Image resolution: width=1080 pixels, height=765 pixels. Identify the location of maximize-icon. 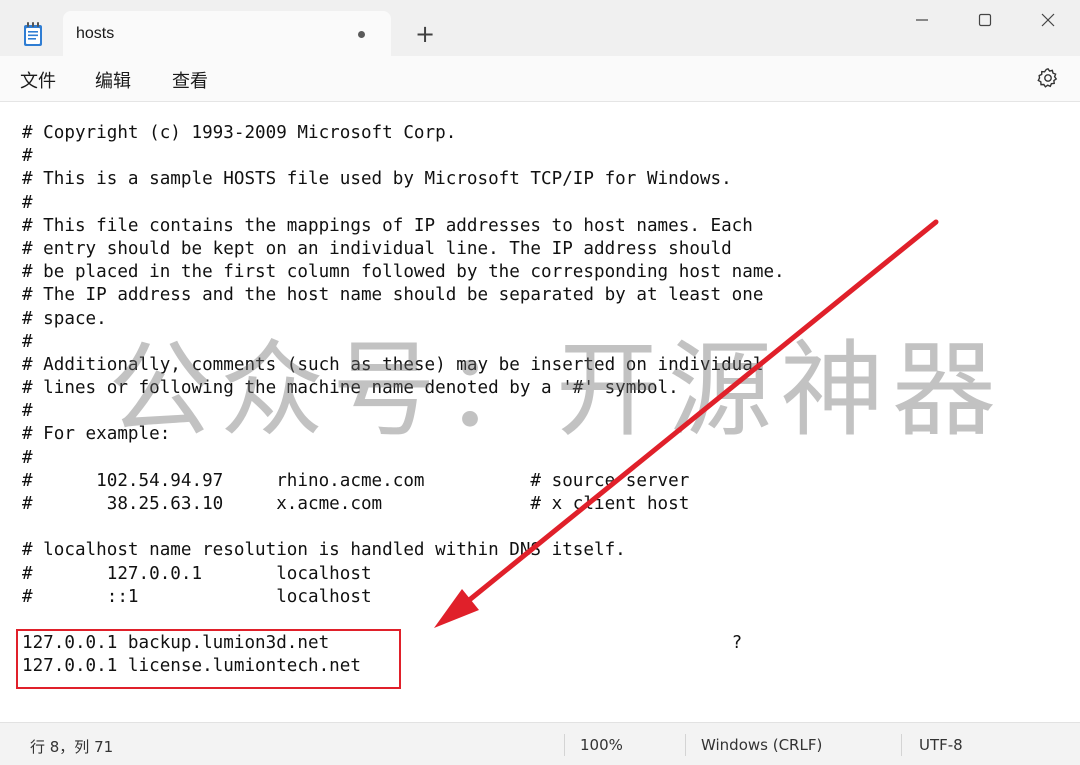
(985, 20).